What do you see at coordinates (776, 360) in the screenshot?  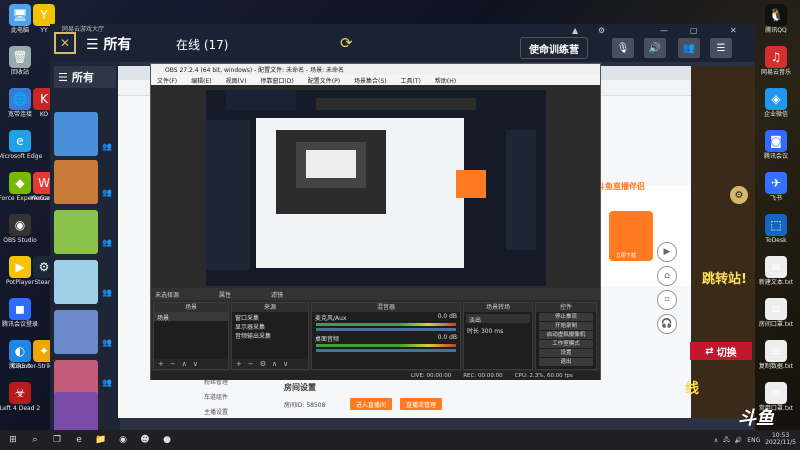 I see `desktop-icon: ≡ 复制数据.txt` at bounding box center [776, 360].